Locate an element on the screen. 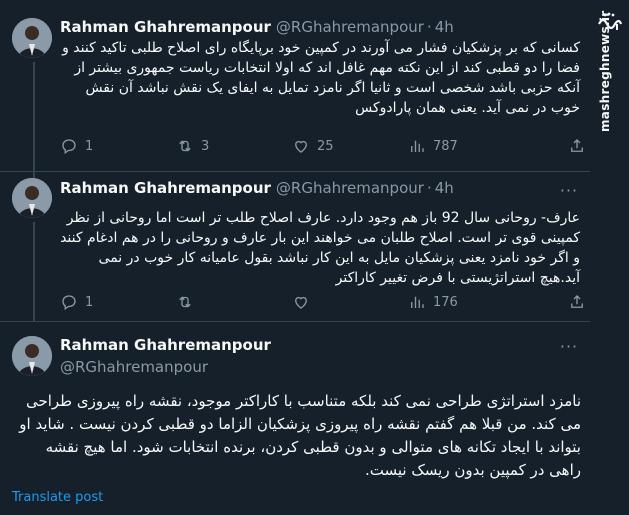 This screenshot has height=515, width=629. like-button is located at coordinates (304, 302).